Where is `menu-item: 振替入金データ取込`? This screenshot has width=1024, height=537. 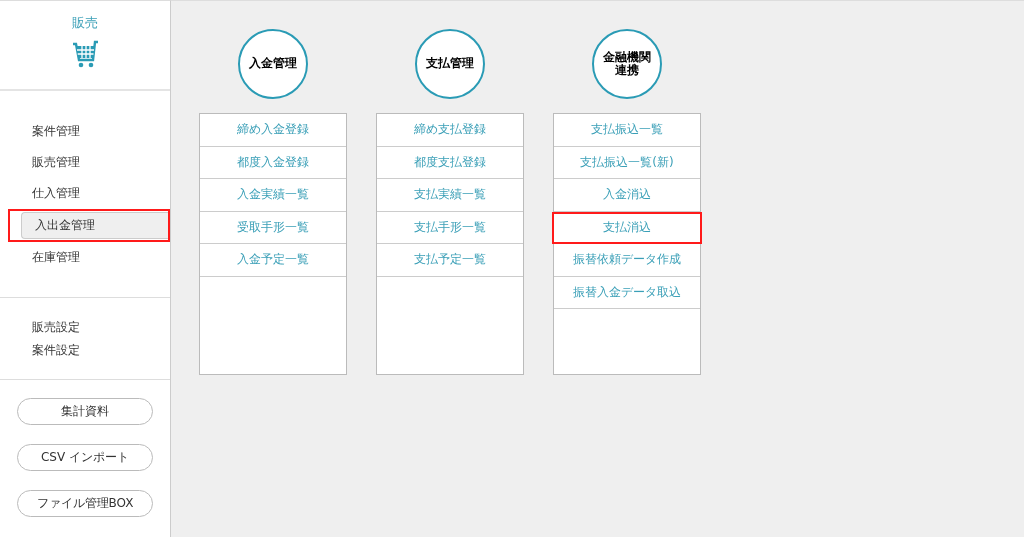
menu-item: 振替入金データ取込 is located at coordinates (627, 292).